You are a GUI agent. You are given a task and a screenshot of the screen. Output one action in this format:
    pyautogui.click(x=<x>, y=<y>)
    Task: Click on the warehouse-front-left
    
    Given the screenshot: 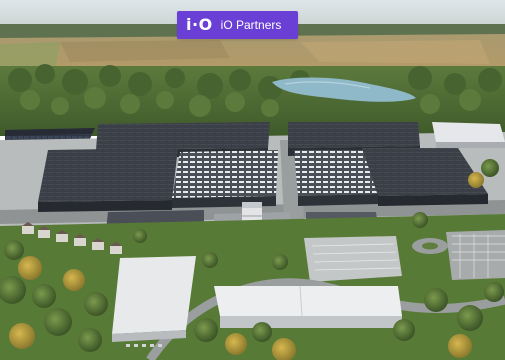 What is the action you would take?
    pyautogui.click(x=108, y=180)
    